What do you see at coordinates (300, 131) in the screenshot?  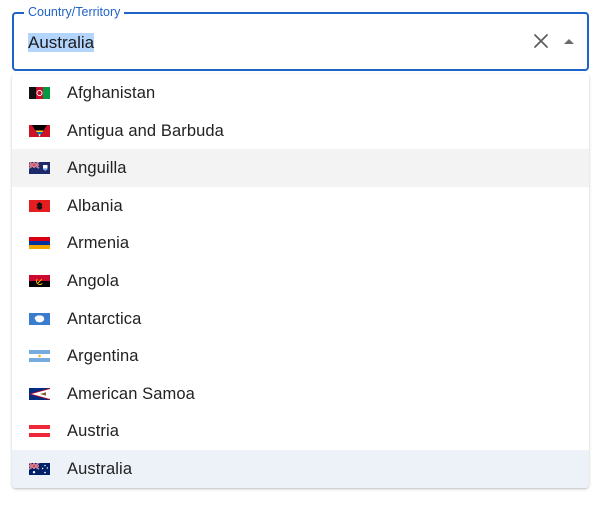 I see `option-antigua-and-barbuda: Antigua and Barbuda` at bounding box center [300, 131].